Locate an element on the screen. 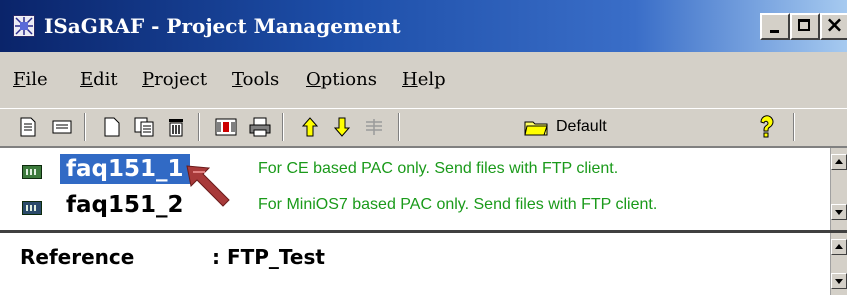 This screenshot has width=847, height=295. menu-tools: Tools is located at coordinates (255, 79).